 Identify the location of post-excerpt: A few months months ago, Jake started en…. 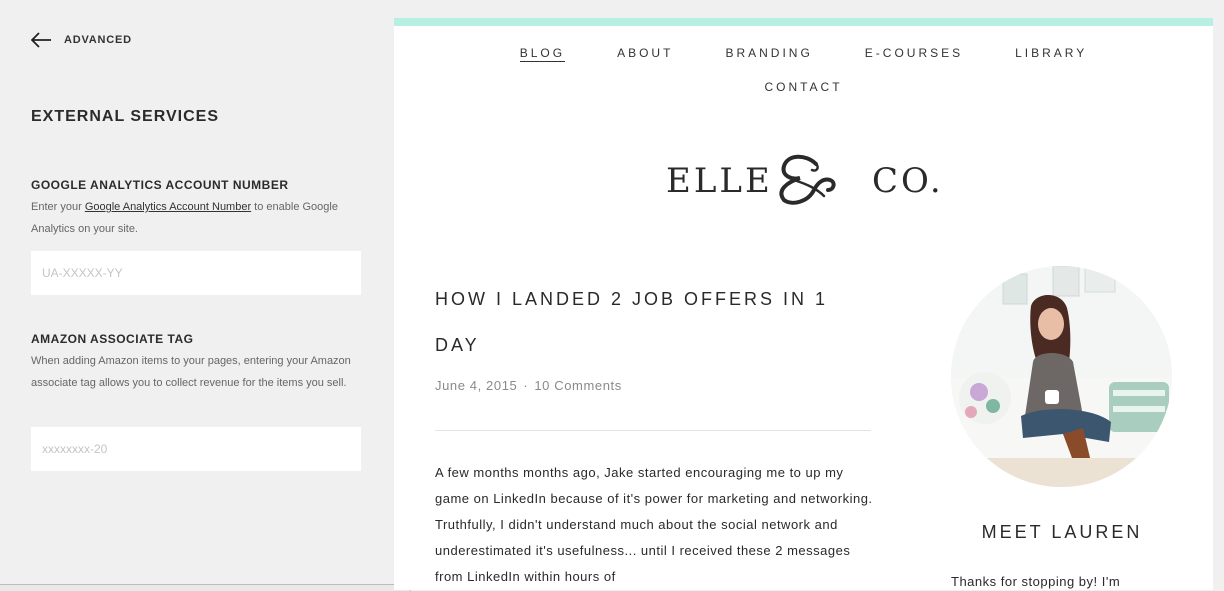
(654, 524).